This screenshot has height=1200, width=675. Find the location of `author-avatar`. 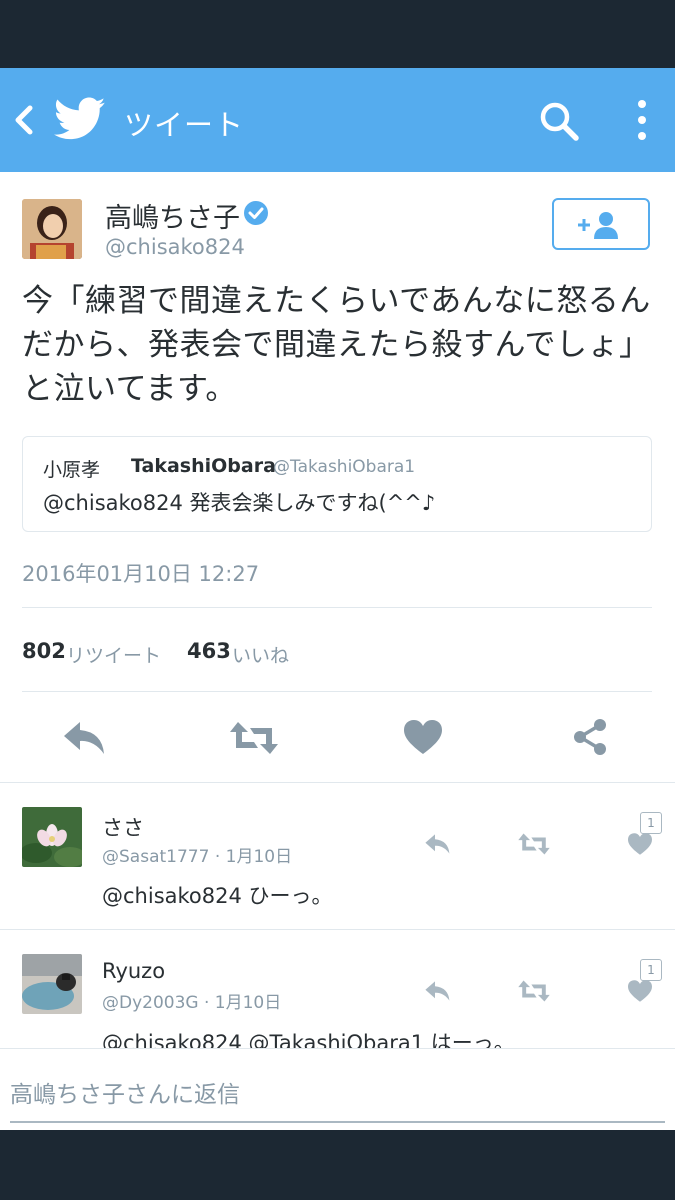

author-avatar is located at coordinates (52, 229).